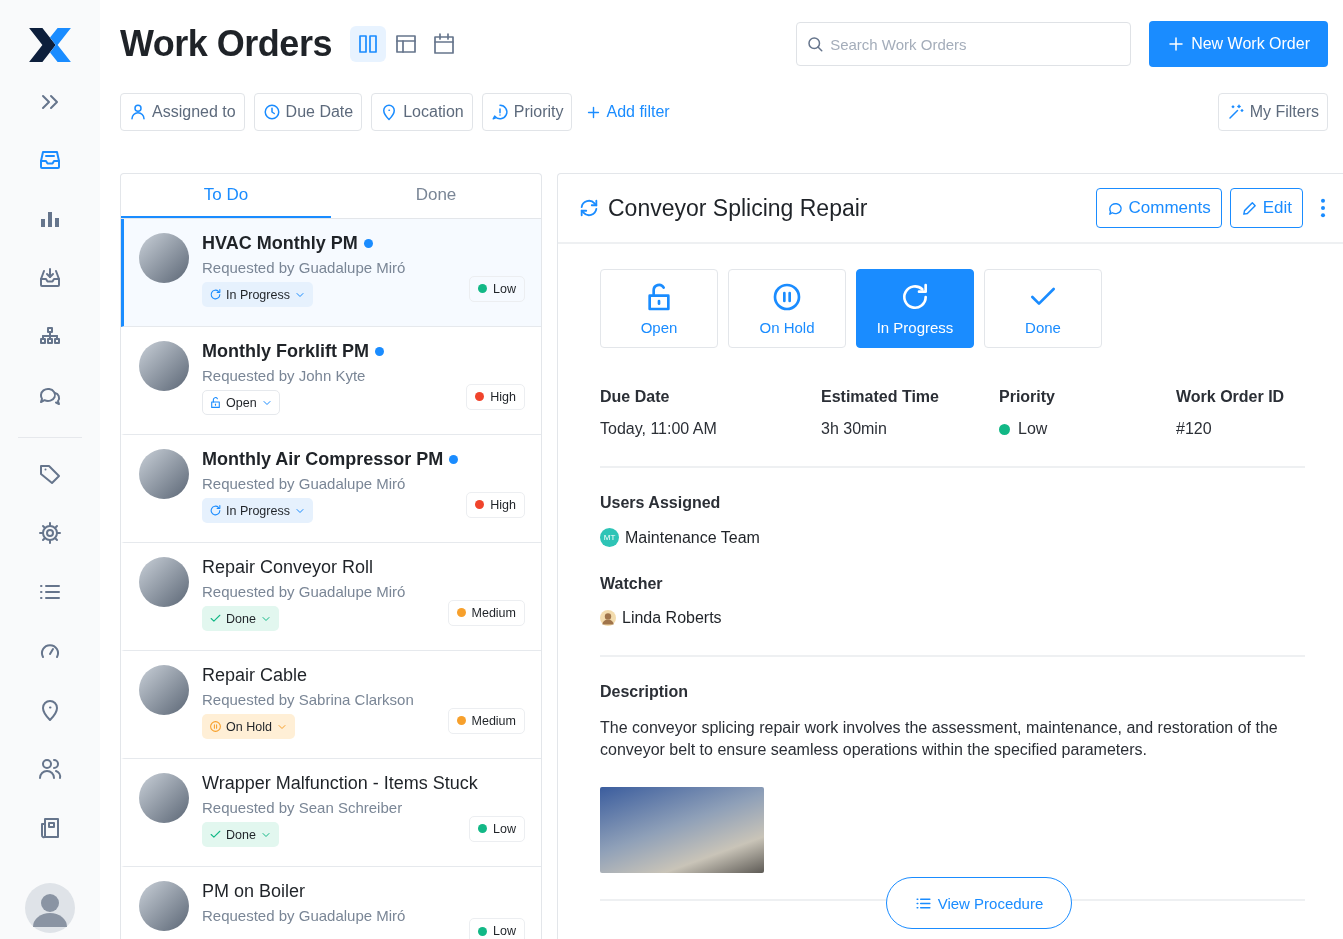  What do you see at coordinates (1027, 397) in the screenshot?
I see `field-label: Priority` at bounding box center [1027, 397].